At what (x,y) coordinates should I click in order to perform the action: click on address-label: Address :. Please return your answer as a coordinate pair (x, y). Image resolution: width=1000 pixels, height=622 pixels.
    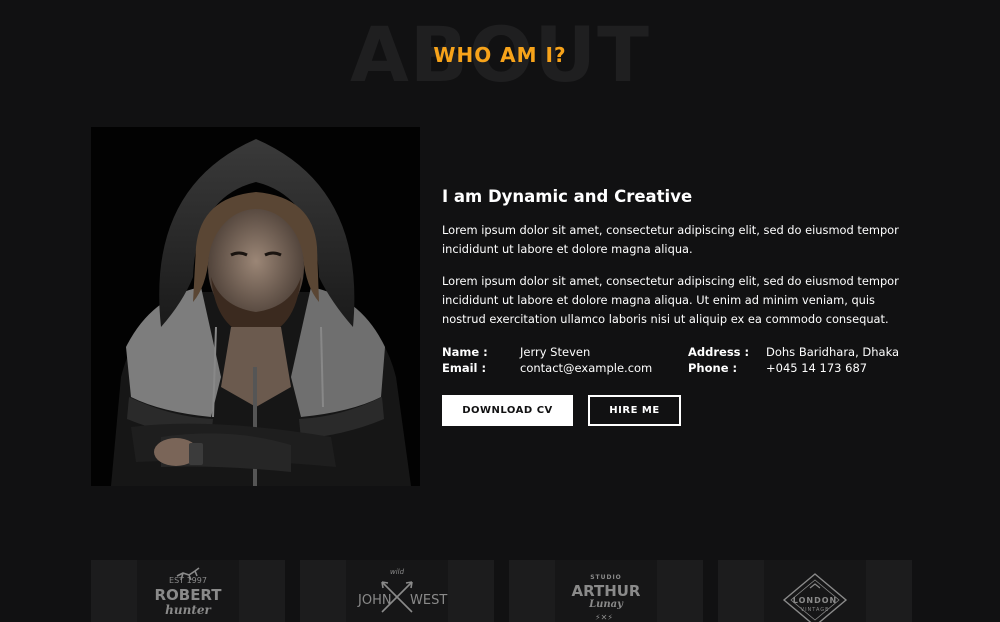
    Looking at the image, I should click on (719, 352).